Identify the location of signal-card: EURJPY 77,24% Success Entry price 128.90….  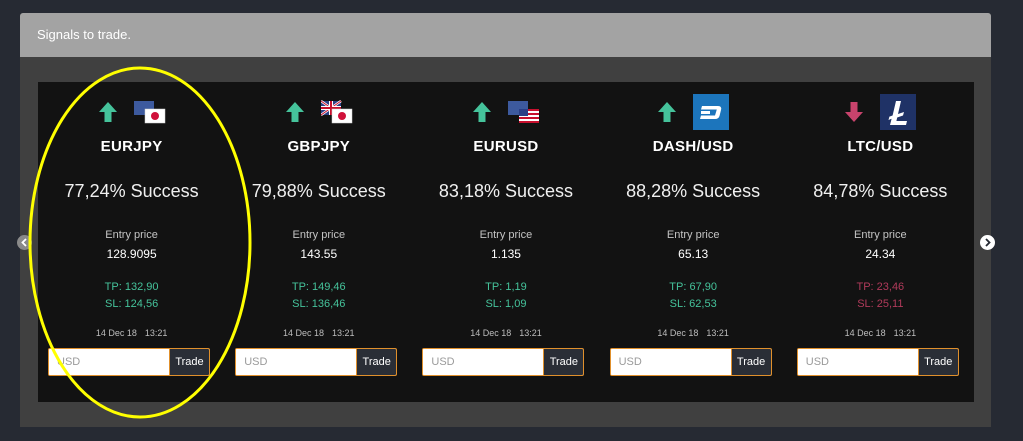
(131, 242).